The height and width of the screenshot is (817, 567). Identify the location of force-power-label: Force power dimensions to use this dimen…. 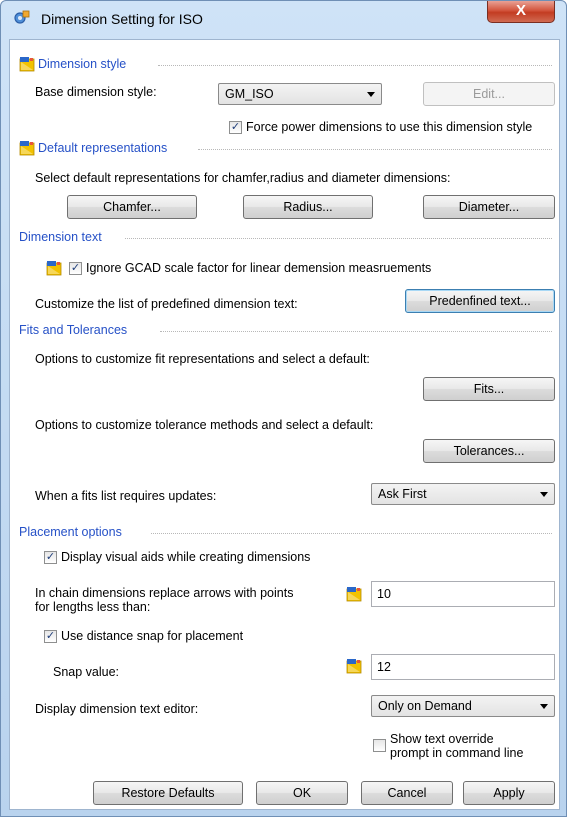
(389, 127).